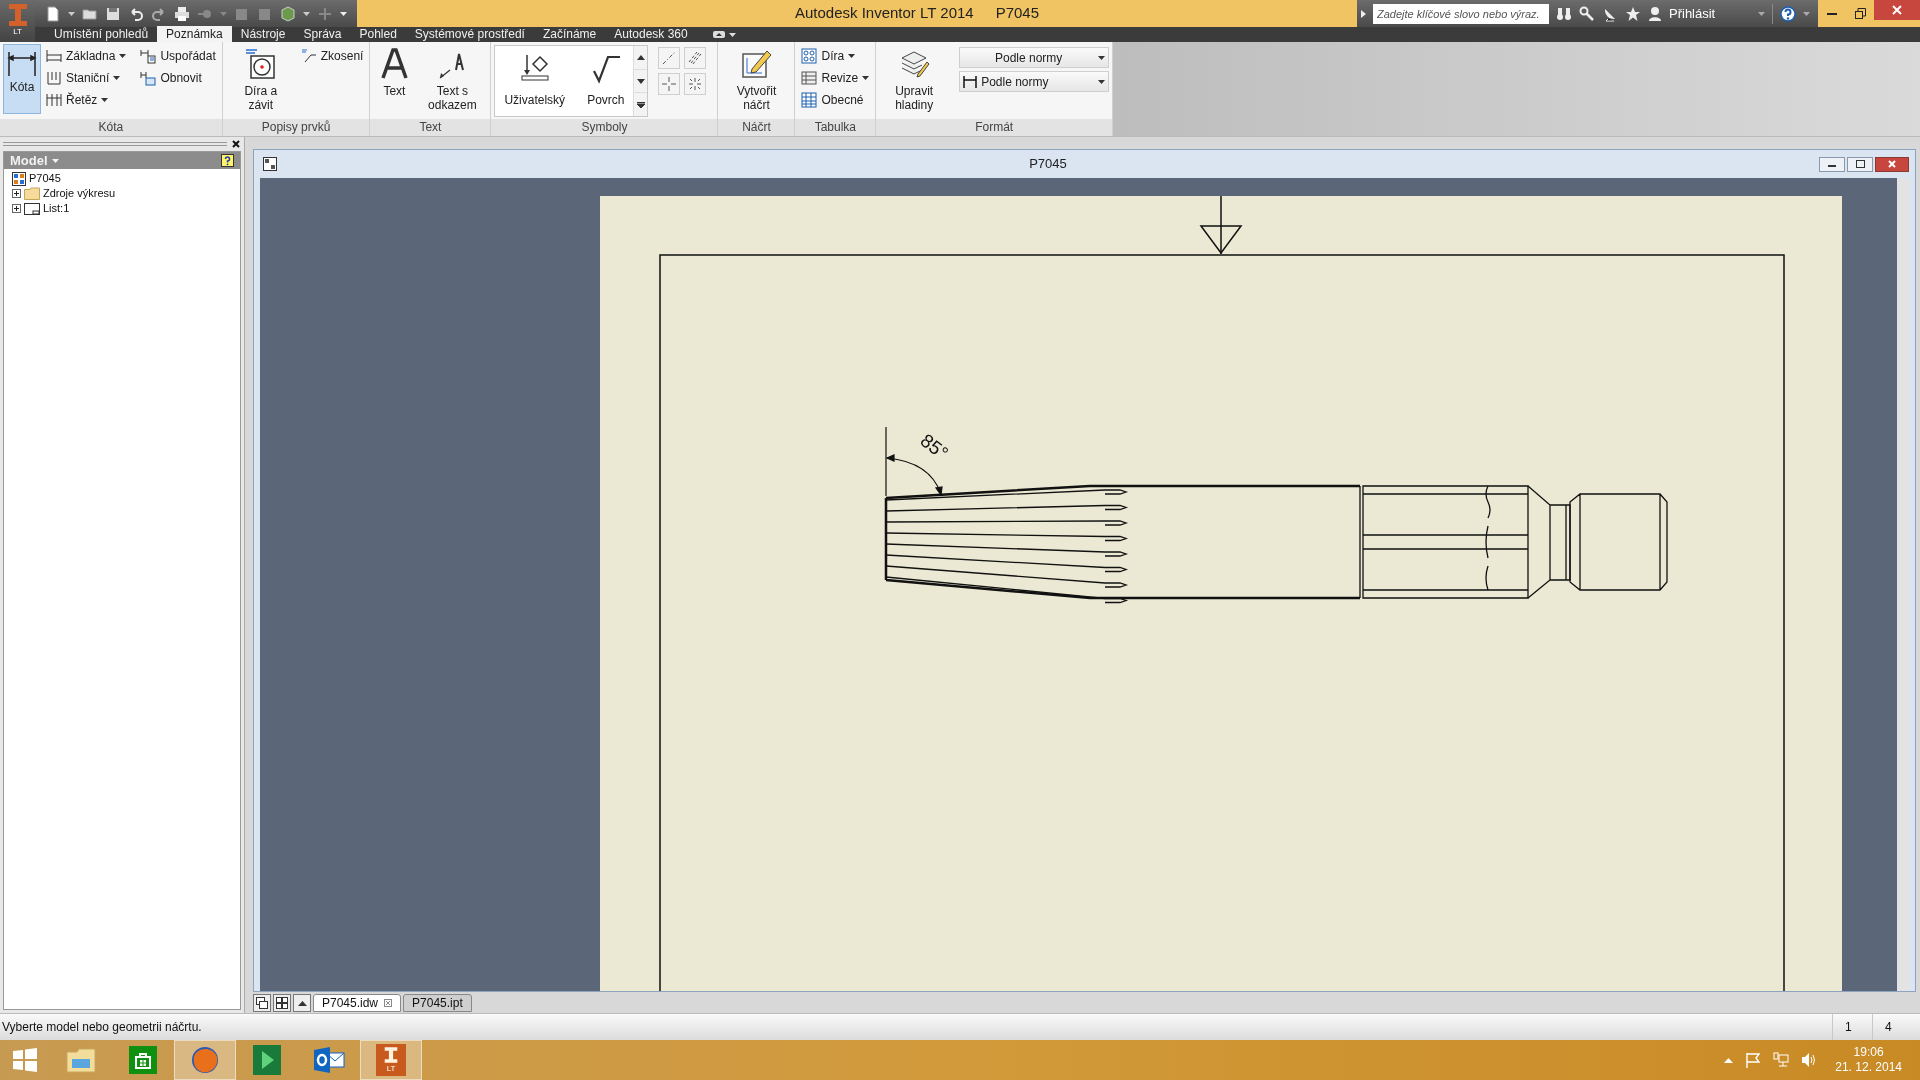 The width and height of the screenshot is (1920, 1080). What do you see at coordinates (1221, 225) in the screenshot?
I see `view-arrow-drawing` at bounding box center [1221, 225].